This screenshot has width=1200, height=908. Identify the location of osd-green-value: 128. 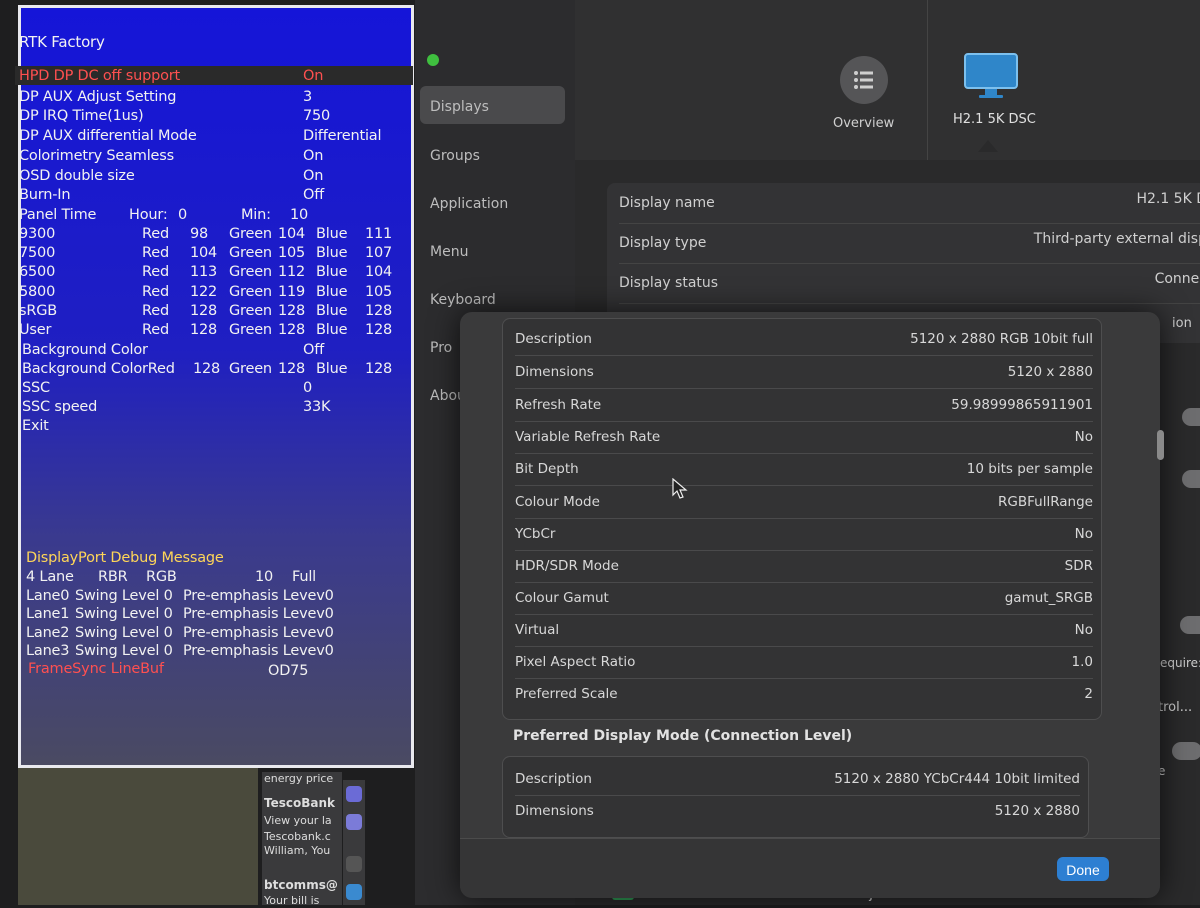
(292, 311).